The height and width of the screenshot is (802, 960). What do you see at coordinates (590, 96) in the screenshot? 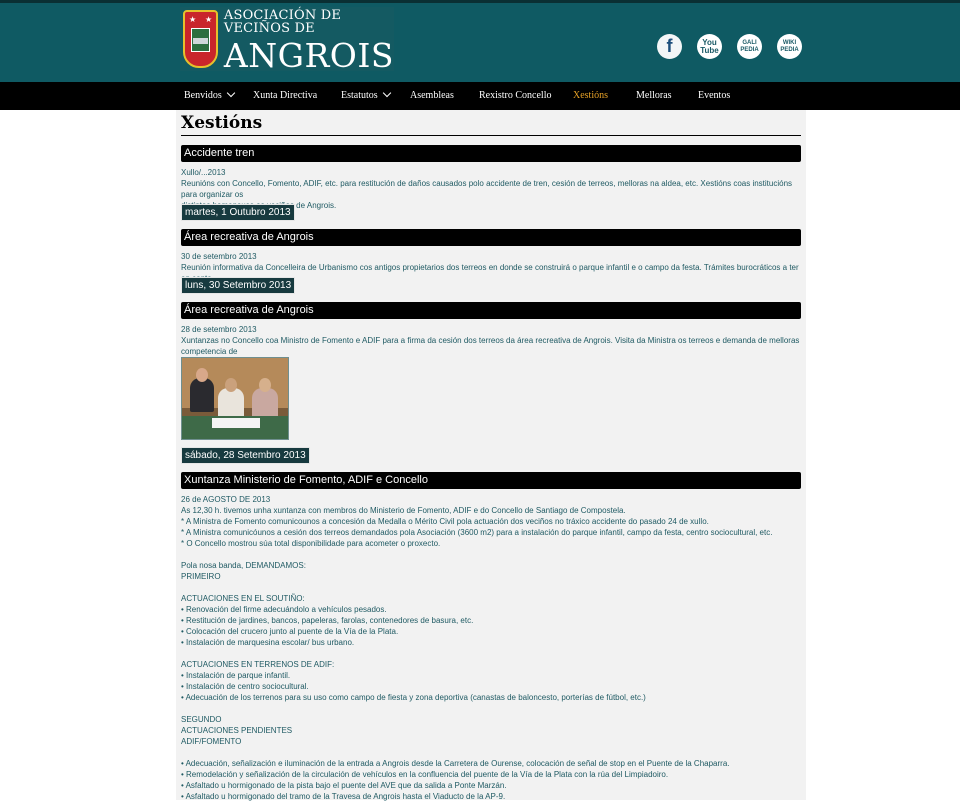
I see `nav-item-xestions: Xestións` at bounding box center [590, 96].